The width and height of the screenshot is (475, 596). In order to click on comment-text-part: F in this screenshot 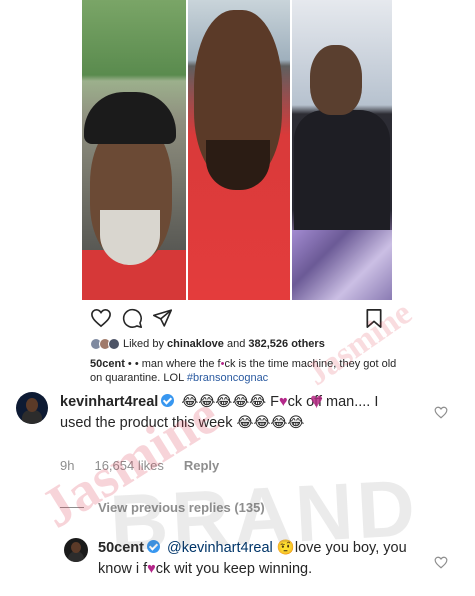, I will do `click(272, 402)`.